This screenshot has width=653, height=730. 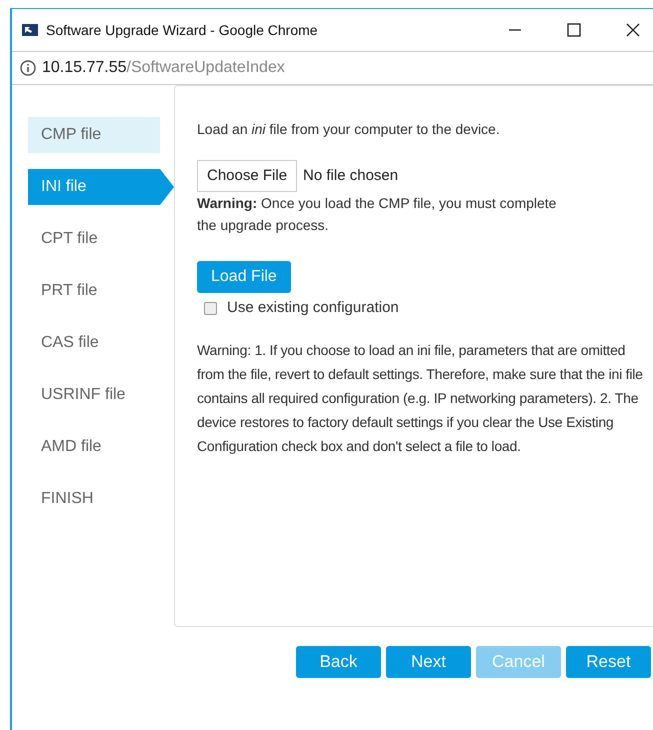 I want to click on checkbox, so click(x=210, y=308).